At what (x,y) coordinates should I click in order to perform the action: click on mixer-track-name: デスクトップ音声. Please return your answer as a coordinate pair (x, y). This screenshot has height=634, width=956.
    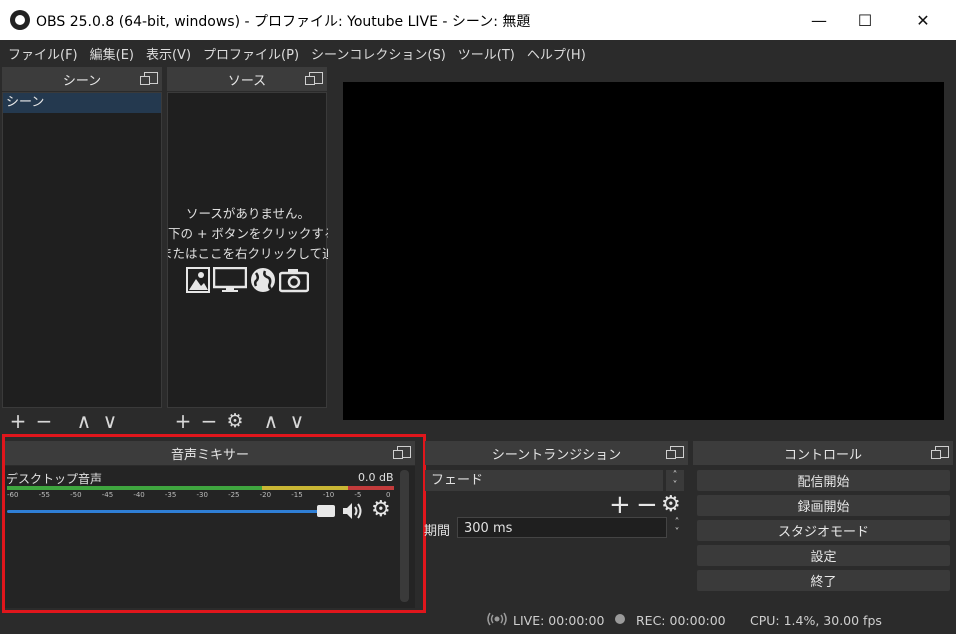
    Looking at the image, I should click on (54, 479).